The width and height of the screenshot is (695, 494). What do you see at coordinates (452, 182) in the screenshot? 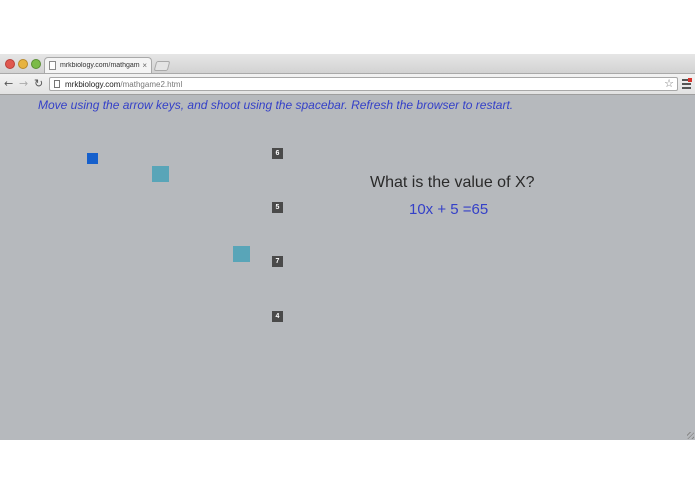
I see `question-text: What is the value of X?` at bounding box center [452, 182].